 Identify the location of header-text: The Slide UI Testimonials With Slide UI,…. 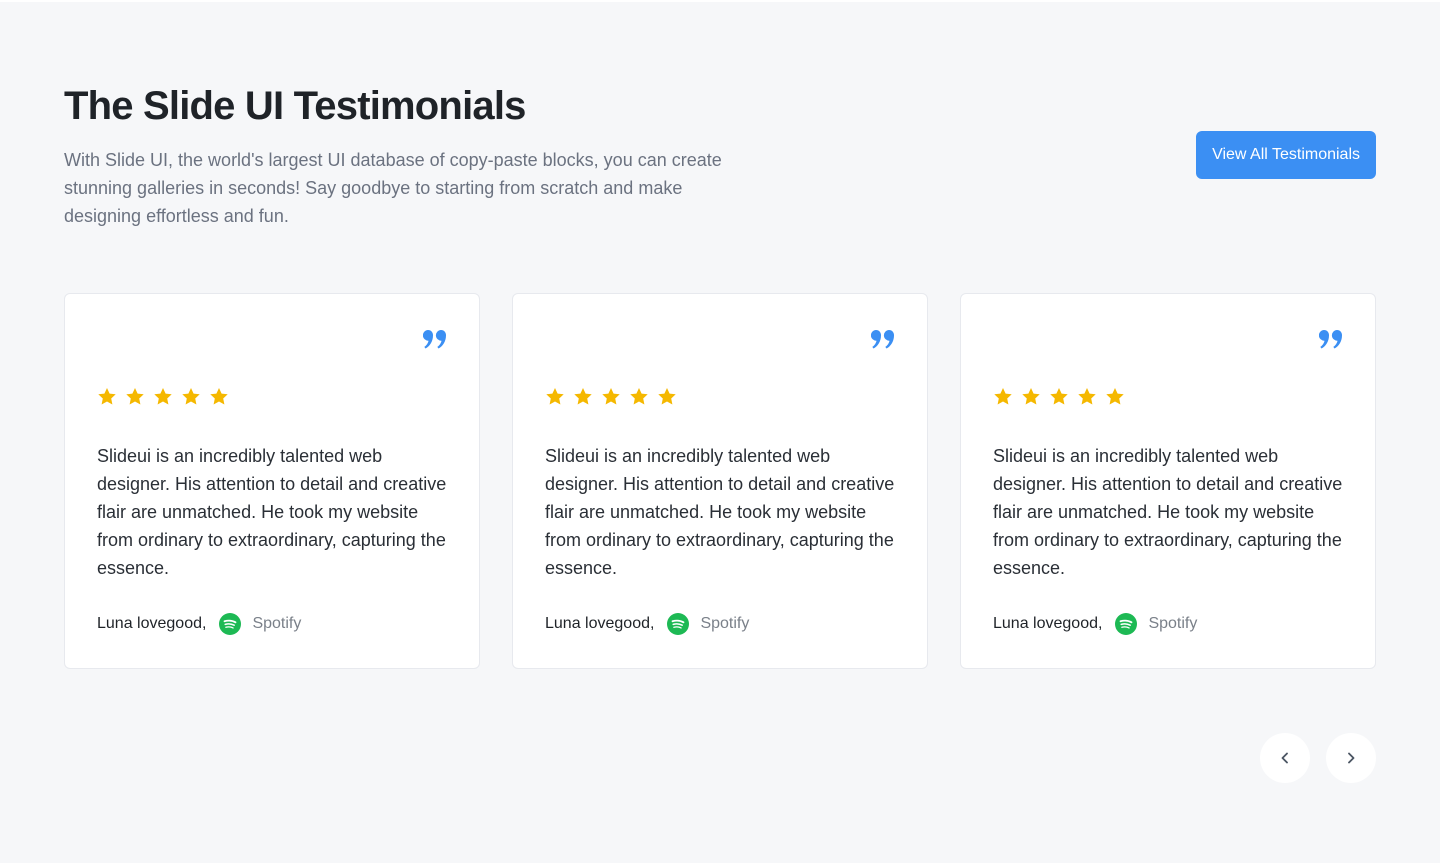
(394, 157).